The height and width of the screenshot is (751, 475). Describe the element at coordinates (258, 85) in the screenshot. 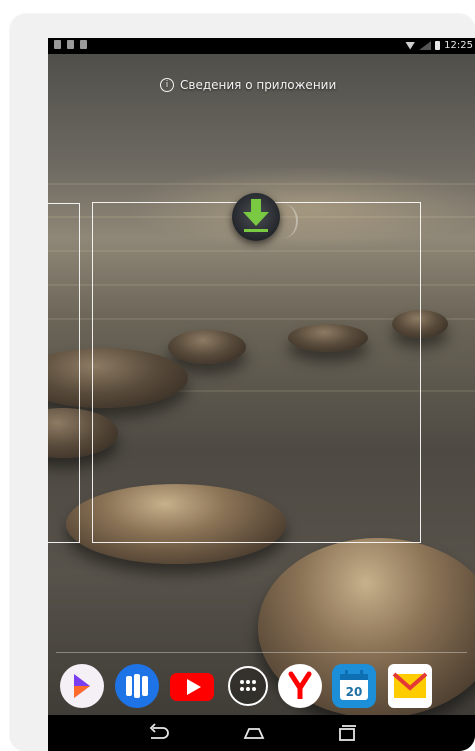

I see `app-info-label: Сведения о приложении` at that location.